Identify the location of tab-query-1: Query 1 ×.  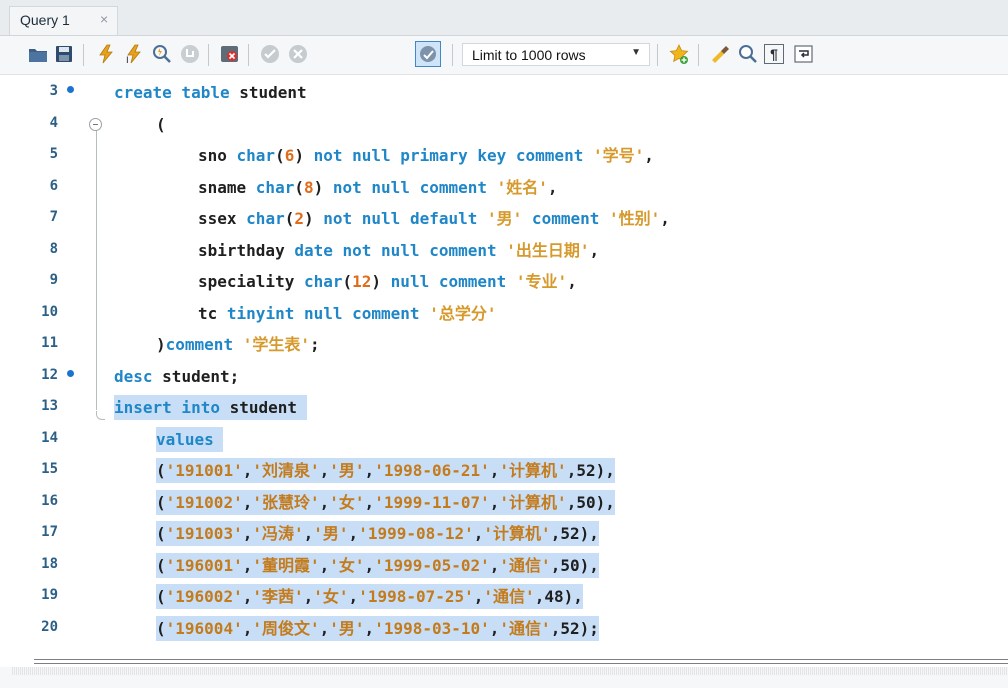
(63, 20).